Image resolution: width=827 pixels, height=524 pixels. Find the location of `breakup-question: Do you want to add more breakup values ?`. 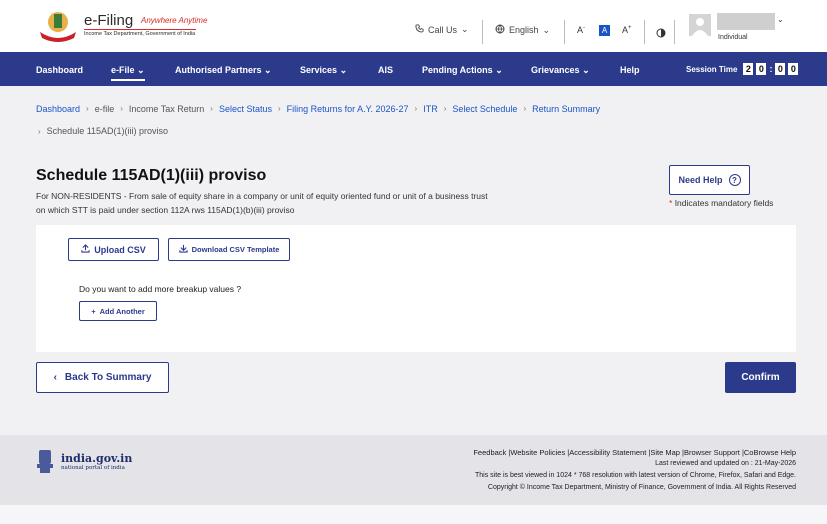

breakup-question: Do you want to add more breakup values ? is located at coordinates (160, 289).